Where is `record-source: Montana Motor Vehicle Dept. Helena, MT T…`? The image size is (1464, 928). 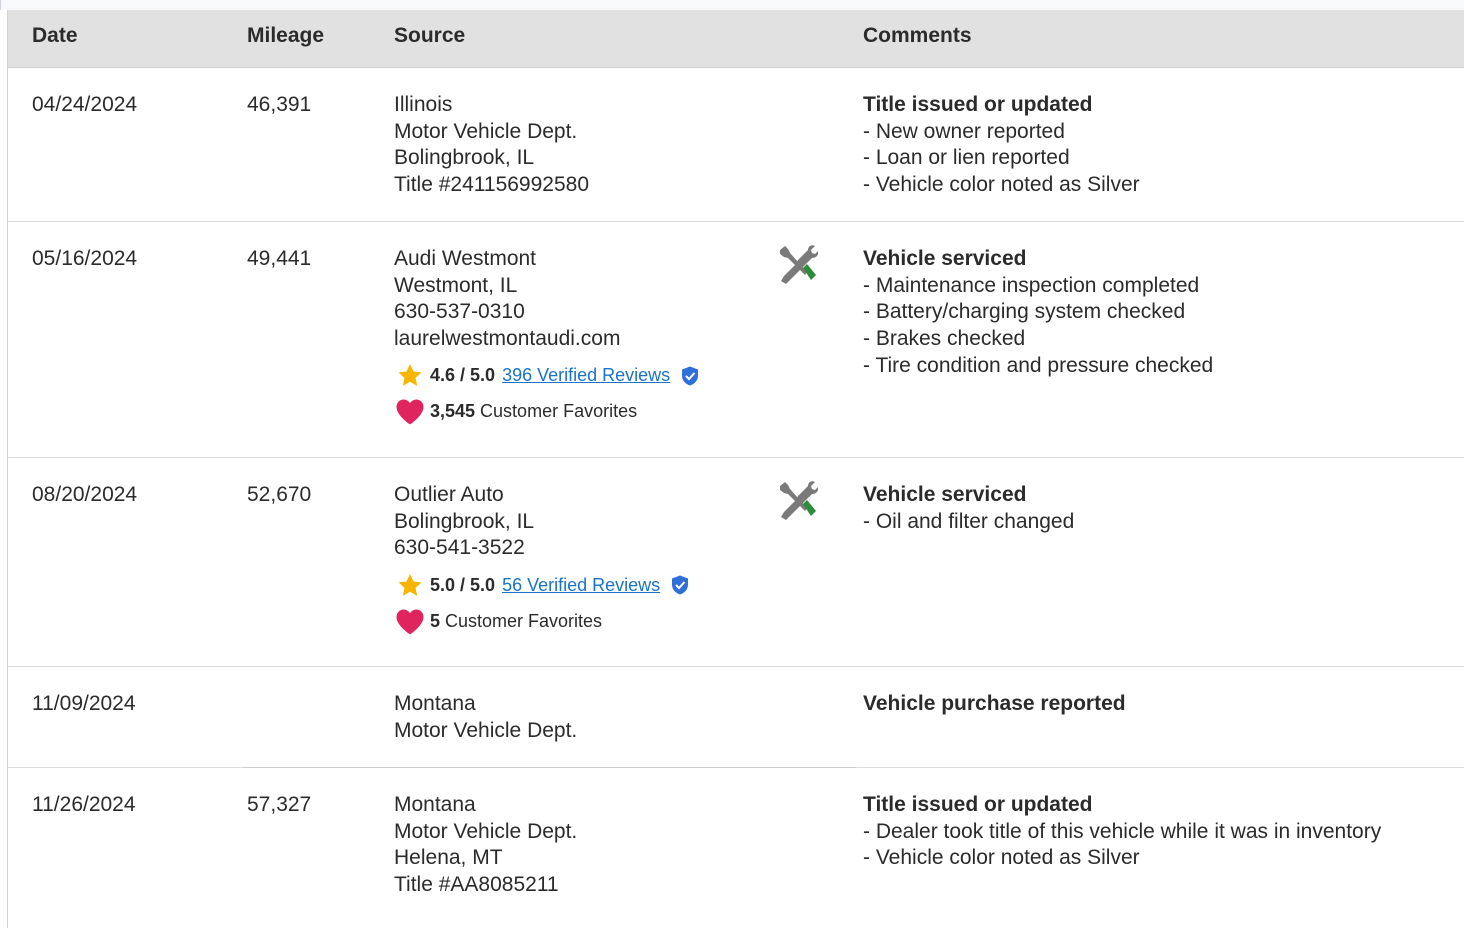
record-source: Montana Motor Vehicle Dept. Helena, MT T… is located at coordinates (485, 845).